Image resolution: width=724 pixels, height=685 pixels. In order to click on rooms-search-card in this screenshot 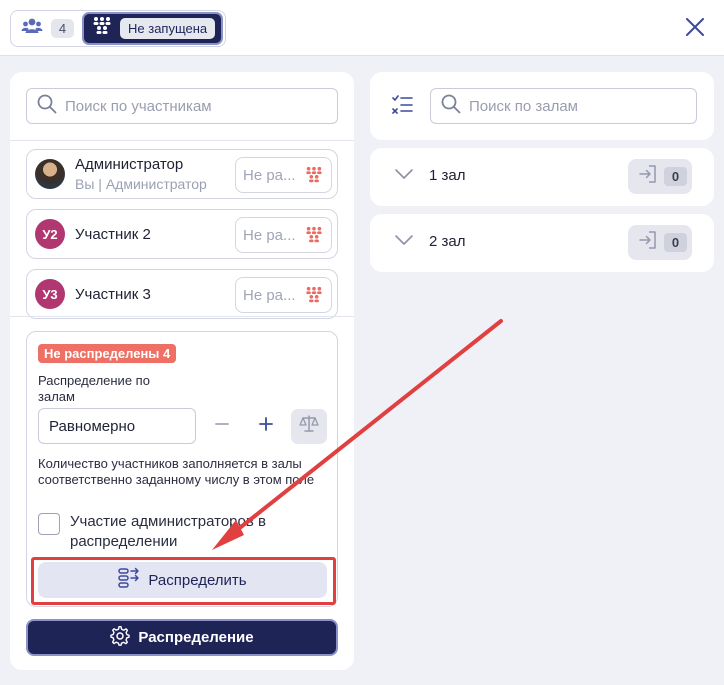, I will do `click(542, 106)`.